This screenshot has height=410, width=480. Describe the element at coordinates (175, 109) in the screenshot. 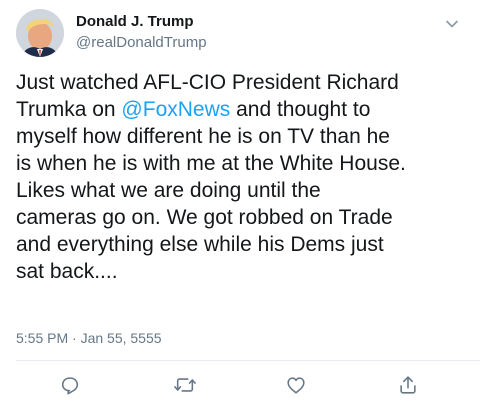

I see `mention-link: @FoxNews` at that location.